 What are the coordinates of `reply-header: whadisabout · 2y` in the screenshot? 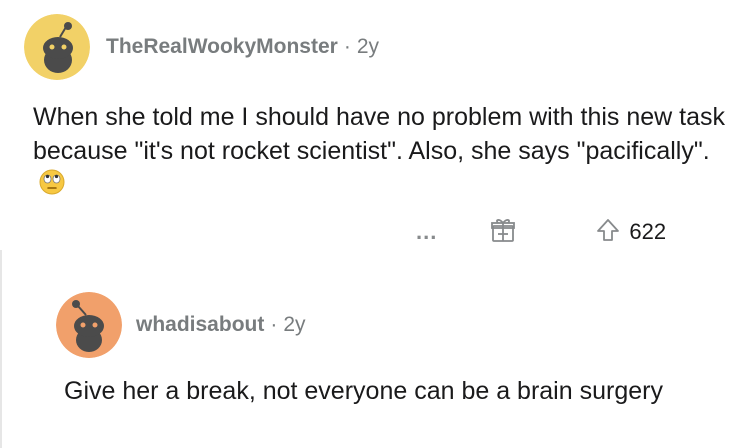 It's located at (181, 325).